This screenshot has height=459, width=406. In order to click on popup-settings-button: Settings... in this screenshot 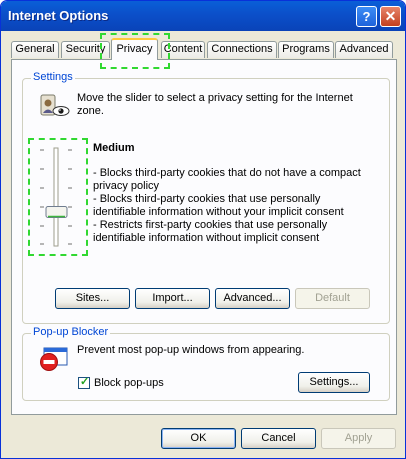, I will do `click(334, 382)`.